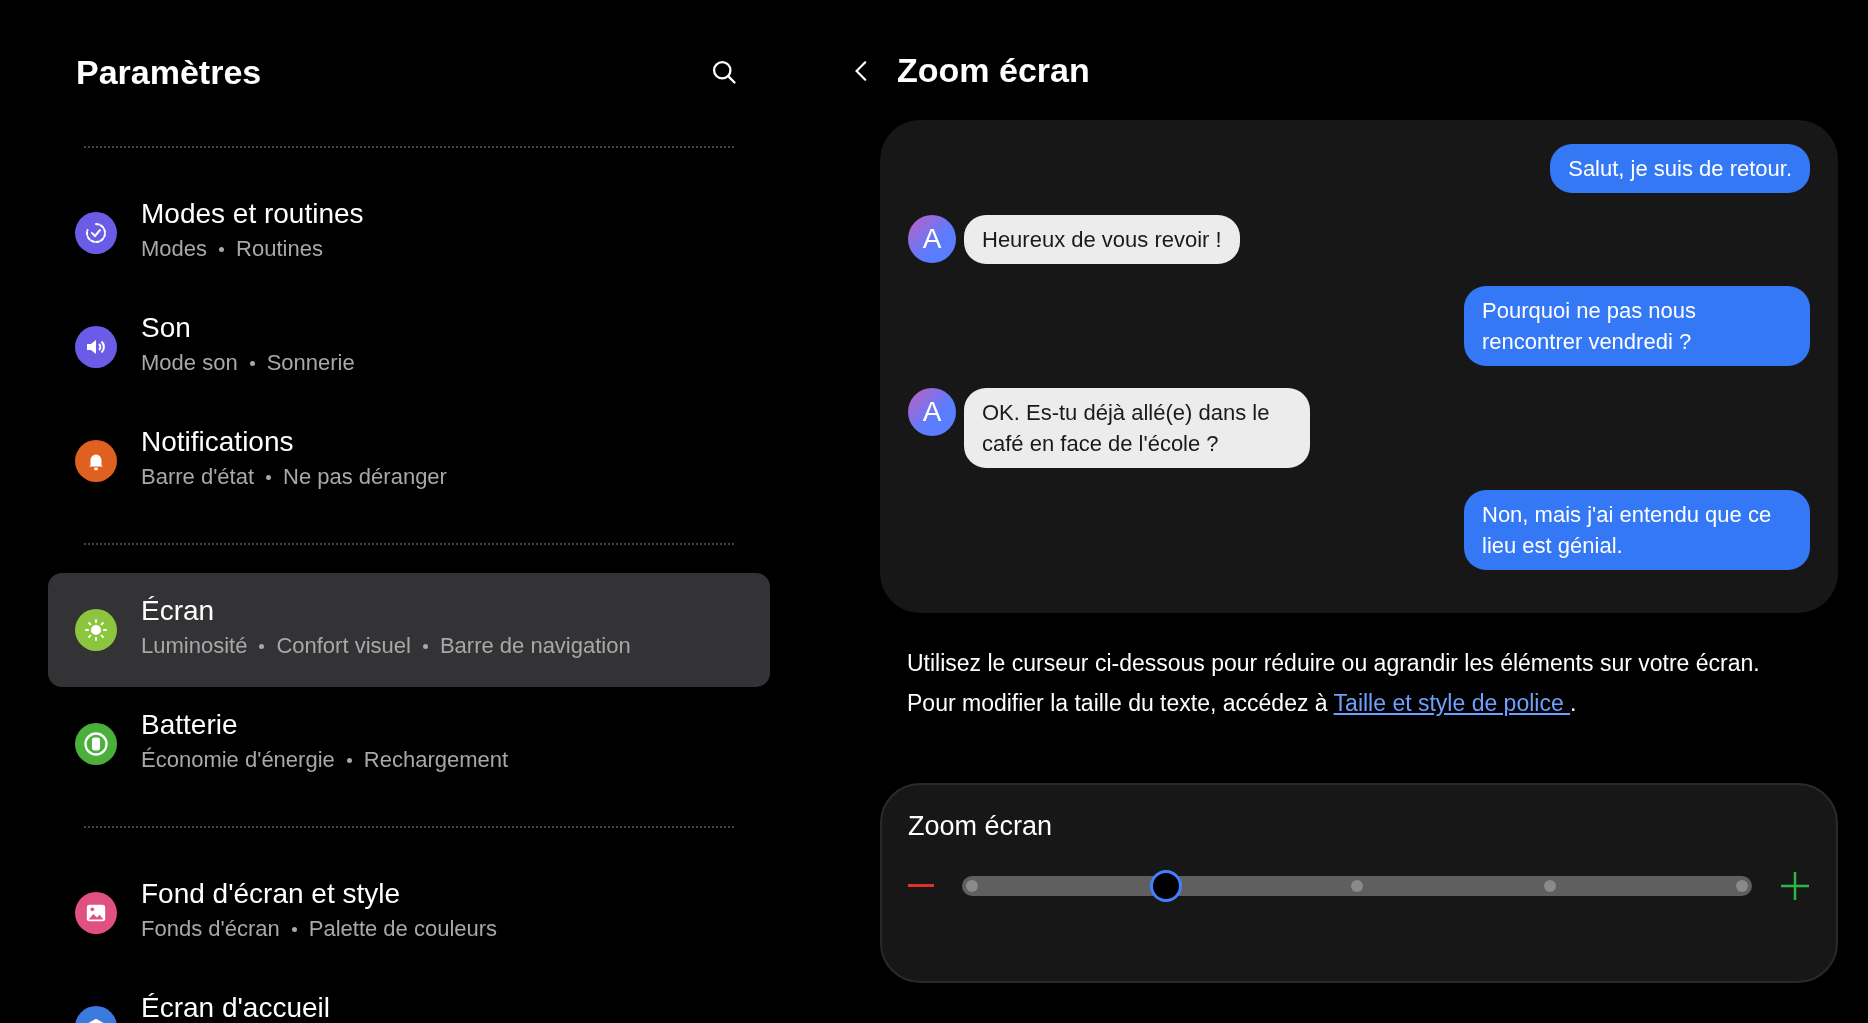 The height and width of the screenshot is (1023, 1868). What do you see at coordinates (409, 744) in the screenshot?
I see `settings-item: Batterie Économie d'énergie Rechargement` at bounding box center [409, 744].